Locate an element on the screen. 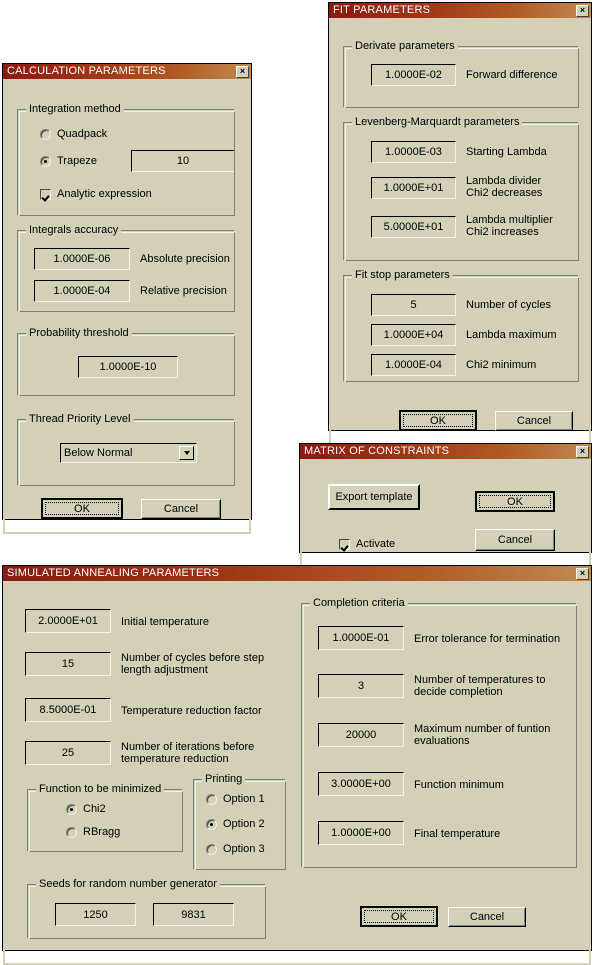 The image size is (595, 965). checkbox-label: Analytic expression is located at coordinates (104, 194).